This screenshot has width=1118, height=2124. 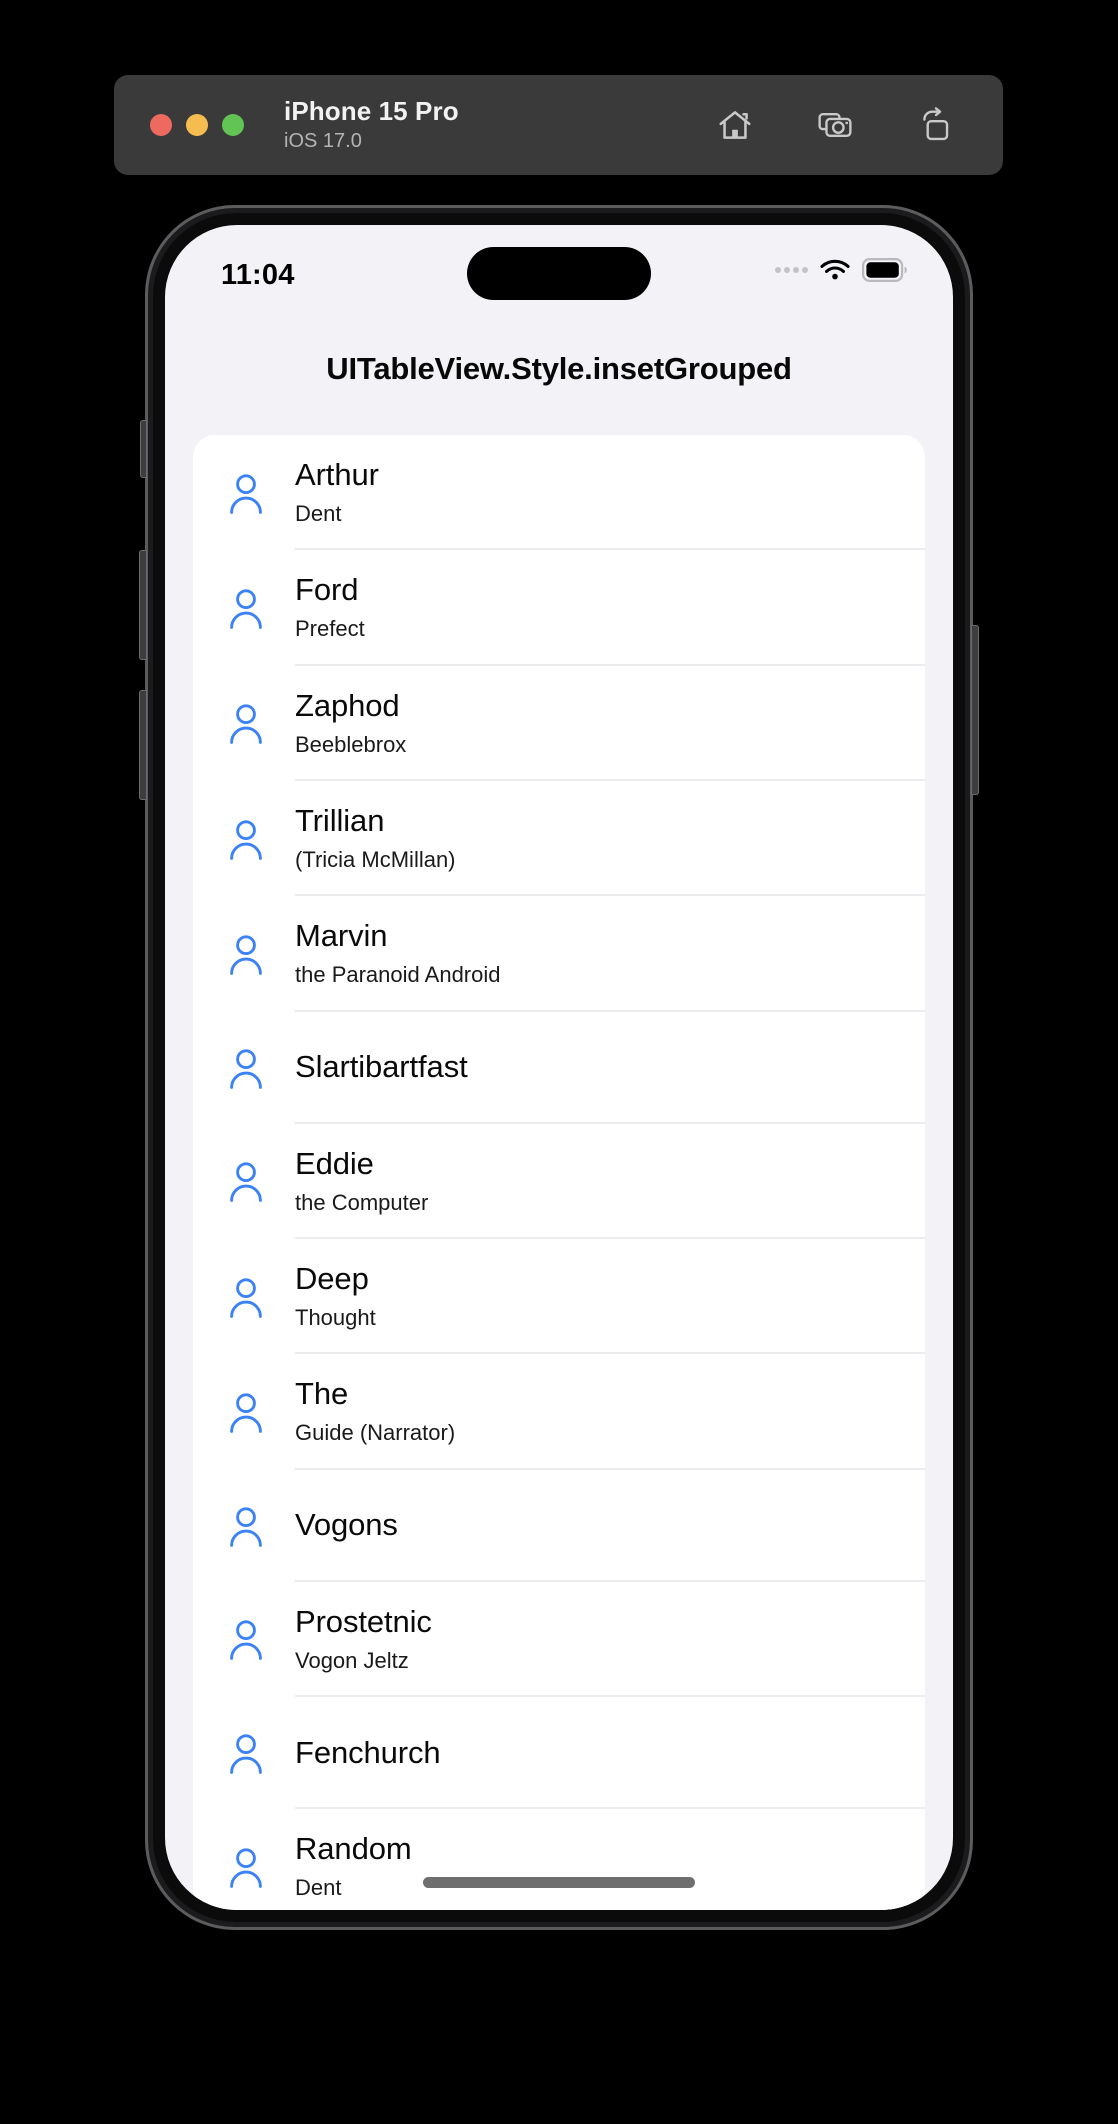 I want to click on table-row-text: Prostetnic Vogon Jeltz, so click(x=610, y=1640).